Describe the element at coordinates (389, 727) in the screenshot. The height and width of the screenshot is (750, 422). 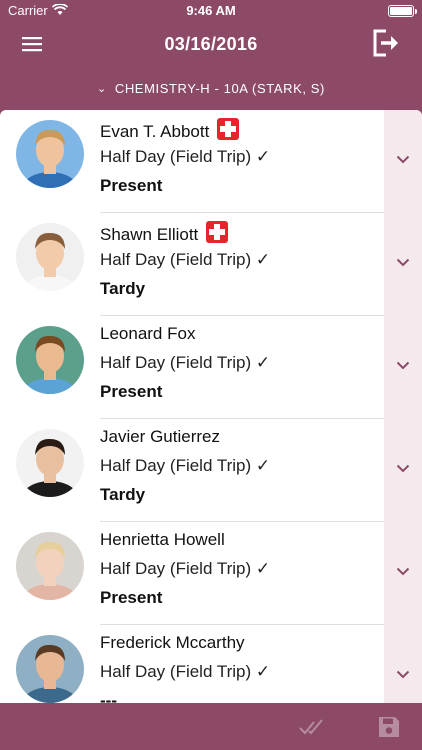
I see `save-icon` at that location.